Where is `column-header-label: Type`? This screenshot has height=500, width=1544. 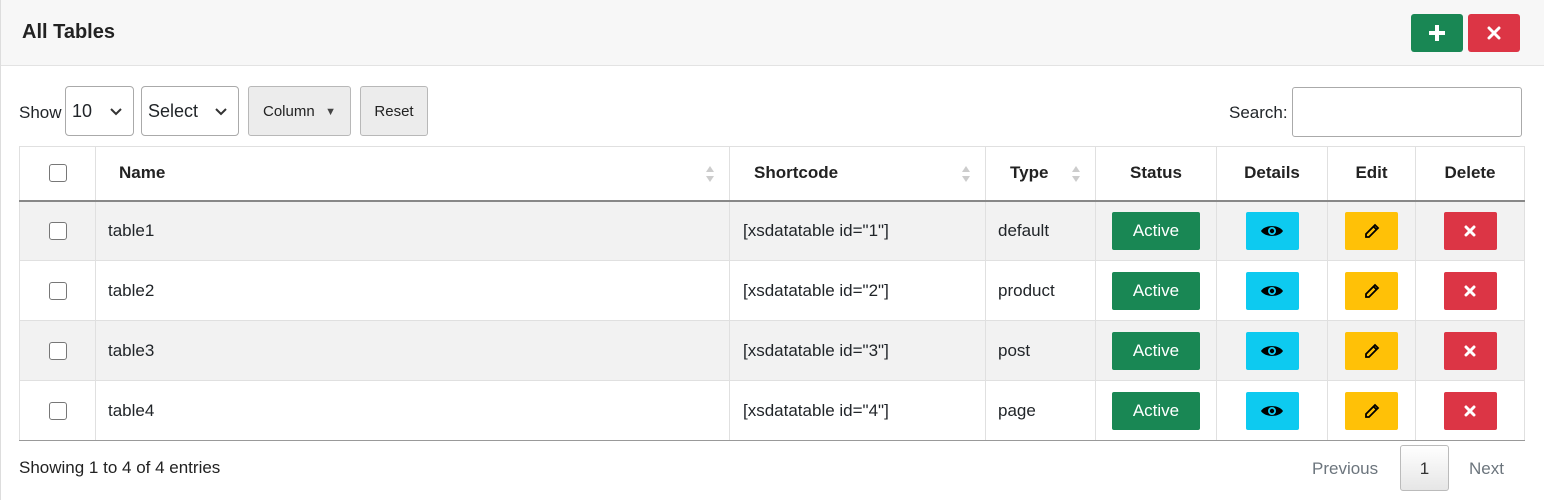 column-header-label: Type is located at coordinates (1029, 173).